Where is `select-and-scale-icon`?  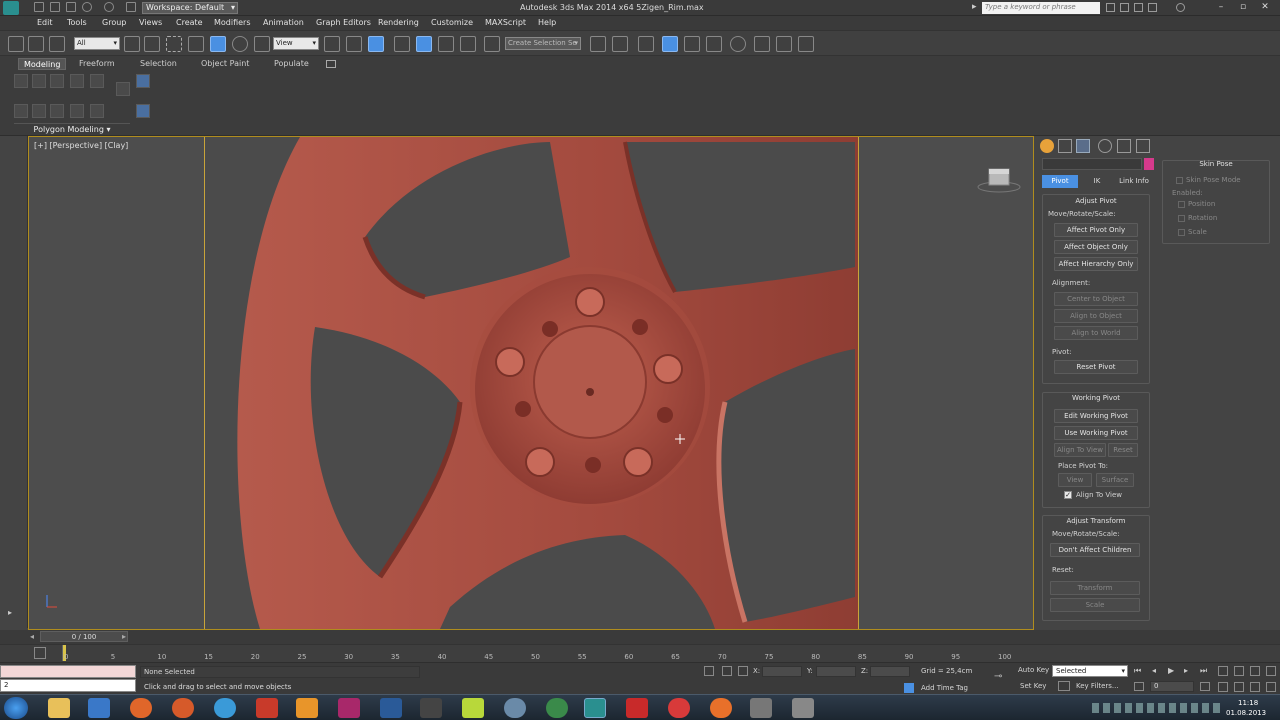
select-and-scale-icon is located at coordinates (262, 44).